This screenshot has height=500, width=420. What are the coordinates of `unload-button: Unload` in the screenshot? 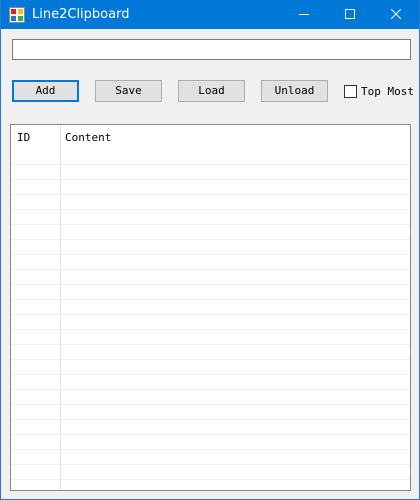 It's located at (294, 91).